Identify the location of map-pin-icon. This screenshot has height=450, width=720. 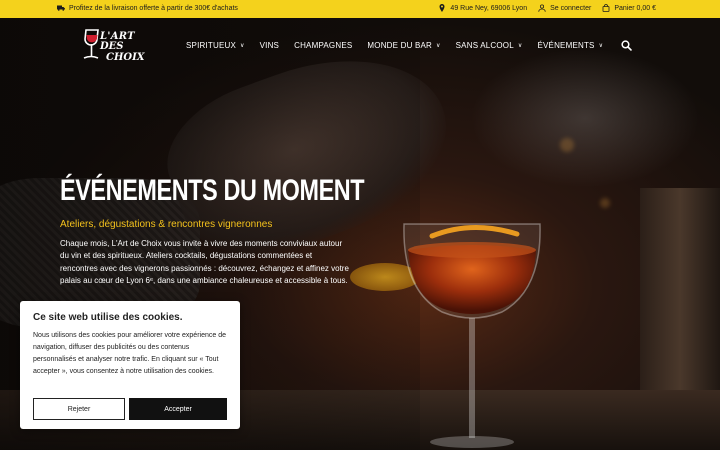
(442, 8).